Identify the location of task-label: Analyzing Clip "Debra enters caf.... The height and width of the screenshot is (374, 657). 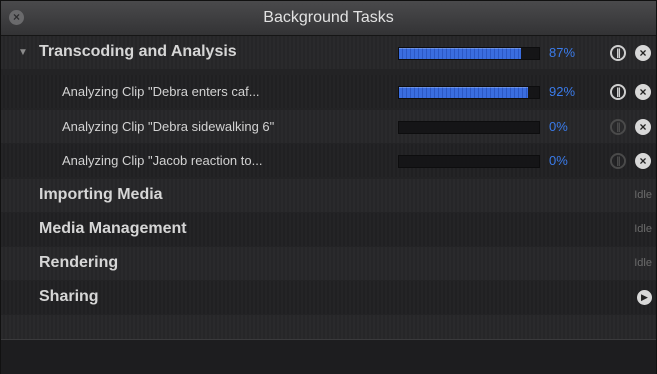
(161, 91).